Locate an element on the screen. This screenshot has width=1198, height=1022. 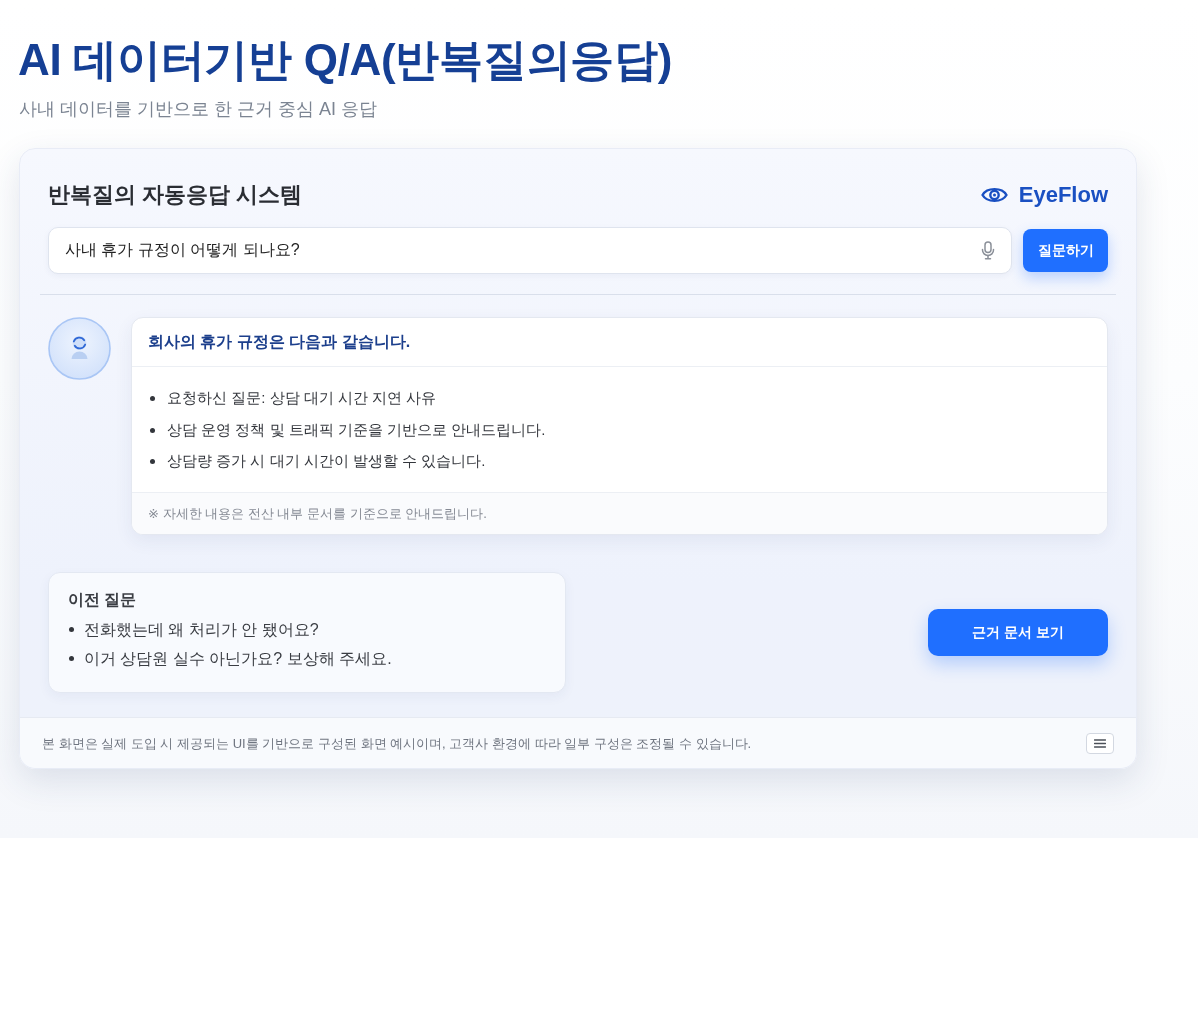
menu-icon is located at coordinates (1100, 743).